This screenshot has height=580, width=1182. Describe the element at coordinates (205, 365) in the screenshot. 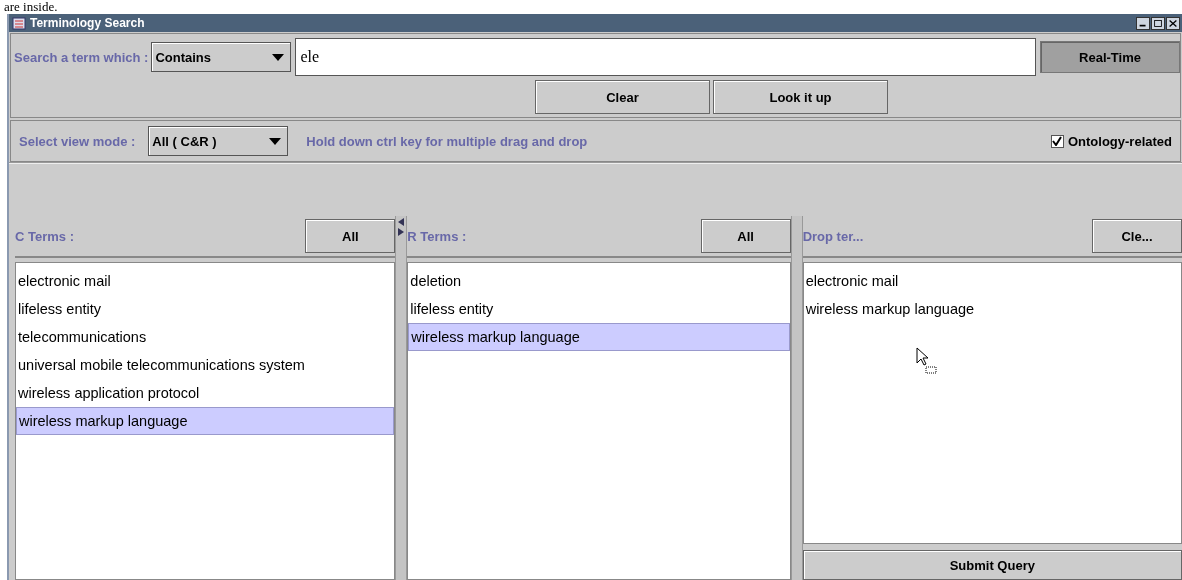

I see `list-item: universal mobile telecommunications system` at that location.